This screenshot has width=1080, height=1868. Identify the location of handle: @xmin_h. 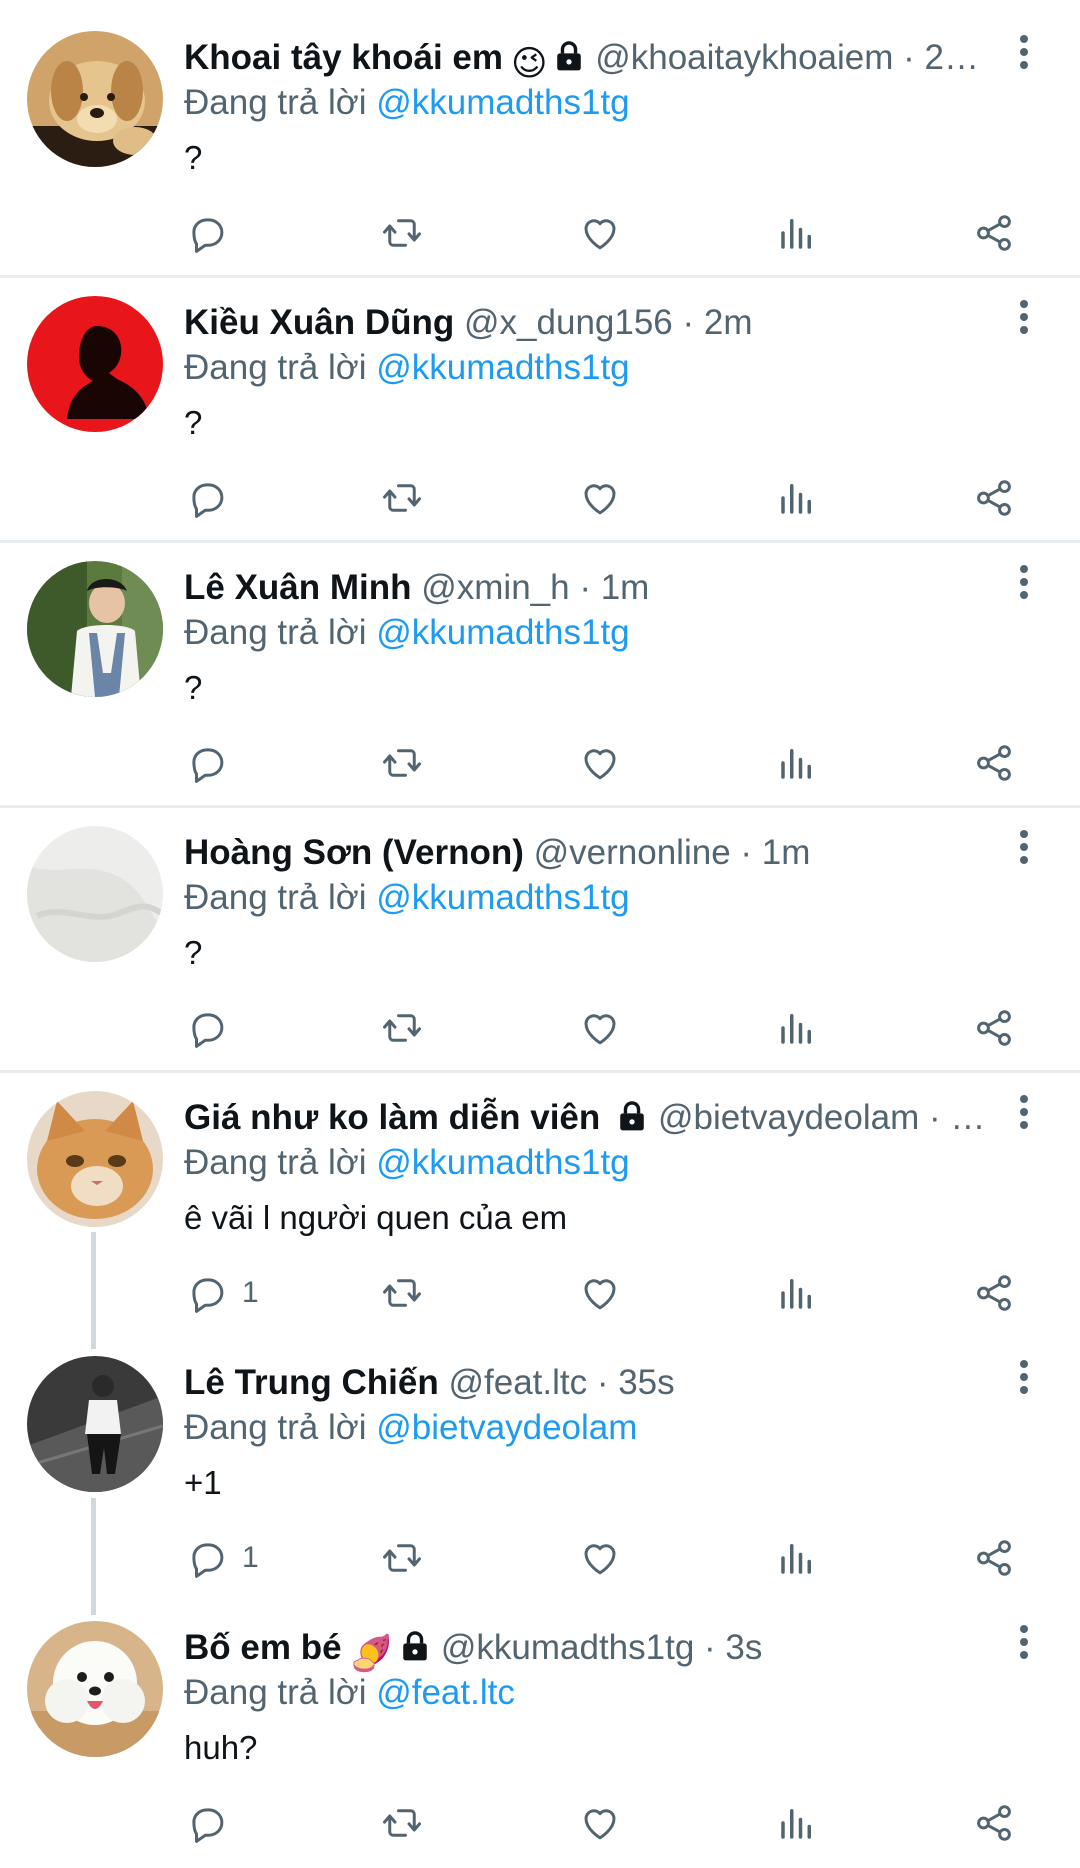
(495, 587).